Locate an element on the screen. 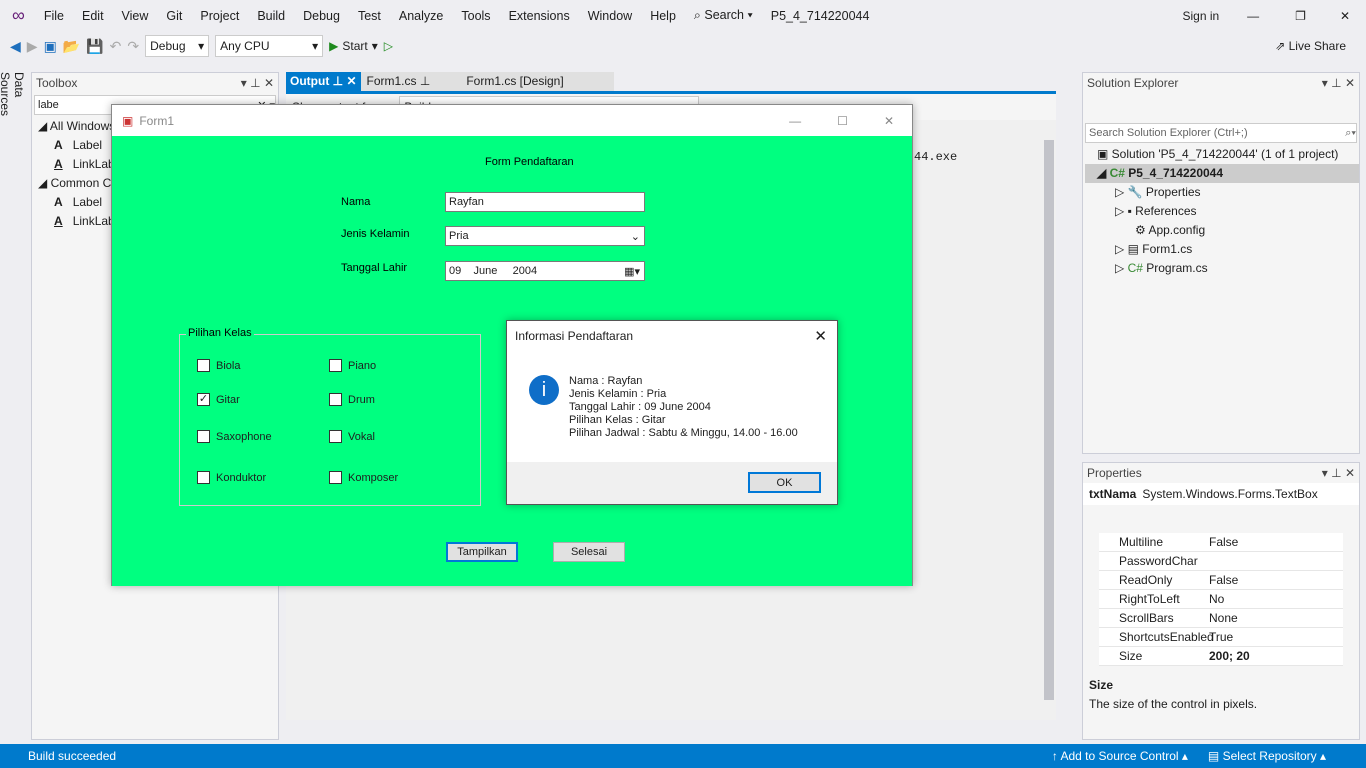  se-title: Solution Explorer is located at coordinates (1133, 83).